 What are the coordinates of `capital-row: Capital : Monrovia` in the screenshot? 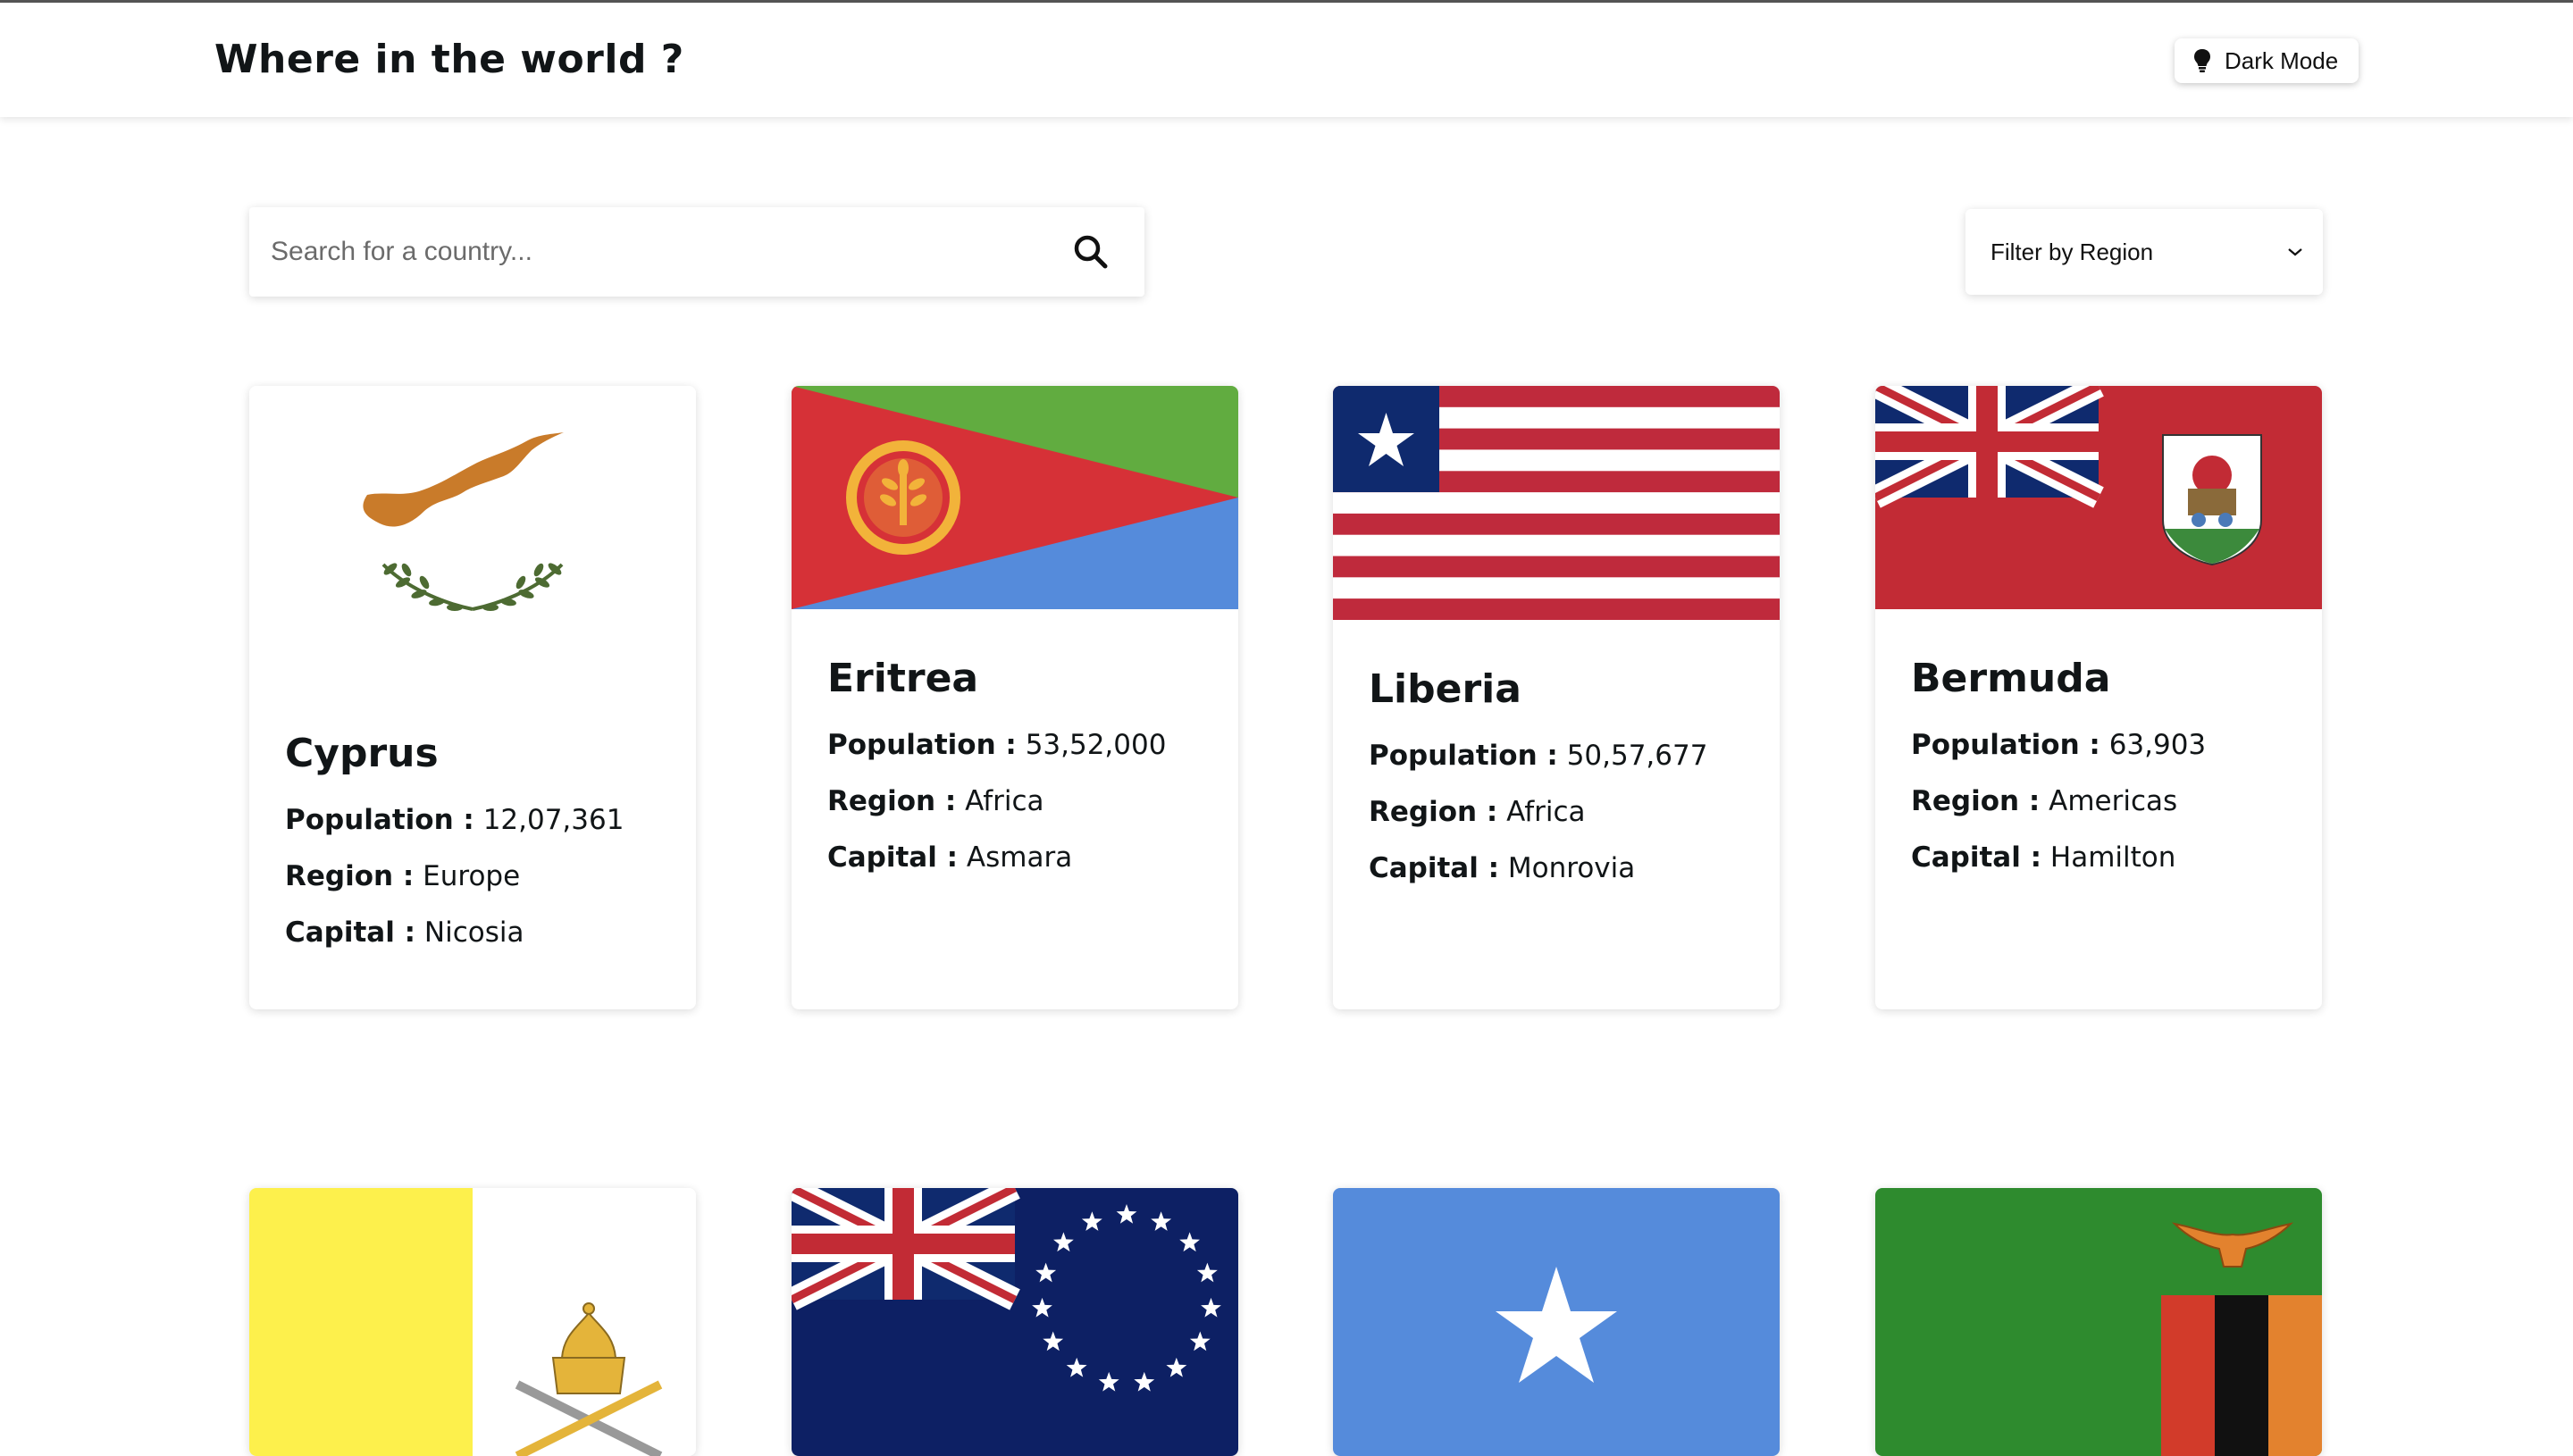 It's located at (1502, 868).